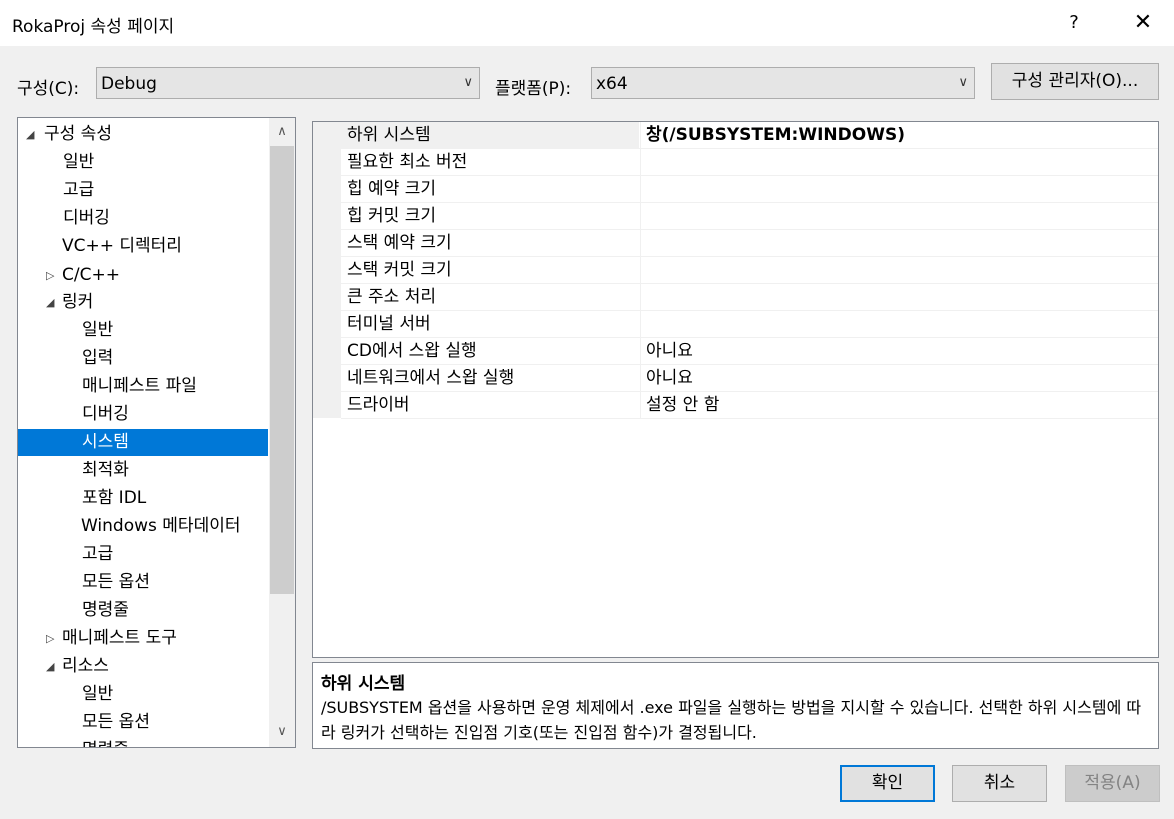 The image size is (1174, 819). I want to click on property-value: 창(/SUBSYSTEM:WINDOWS), so click(899, 135).